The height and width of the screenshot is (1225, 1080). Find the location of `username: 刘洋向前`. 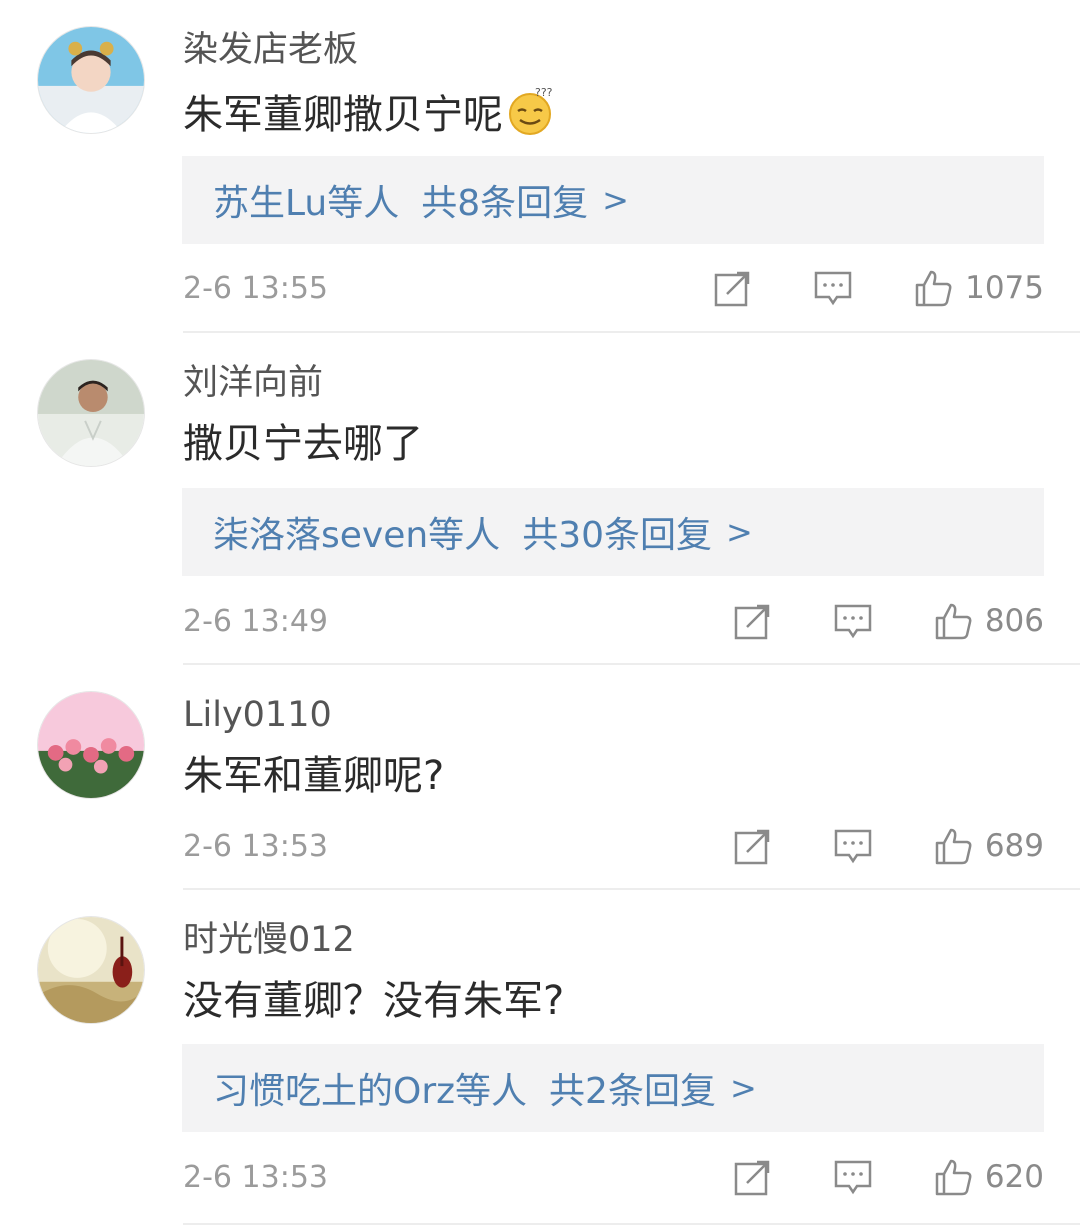

username: 刘洋向前 is located at coordinates (253, 383).